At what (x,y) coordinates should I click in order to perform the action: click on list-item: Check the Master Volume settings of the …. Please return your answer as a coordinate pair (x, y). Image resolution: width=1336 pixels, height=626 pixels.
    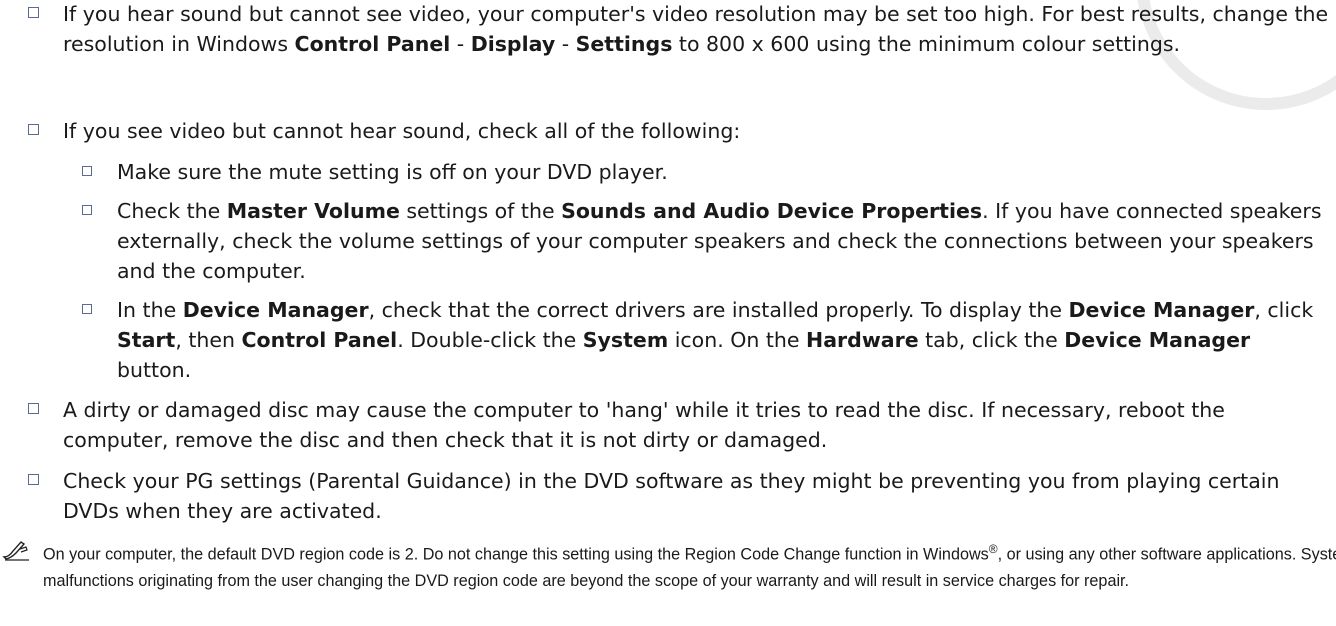
    Looking at the image, I should click on (672, 241).